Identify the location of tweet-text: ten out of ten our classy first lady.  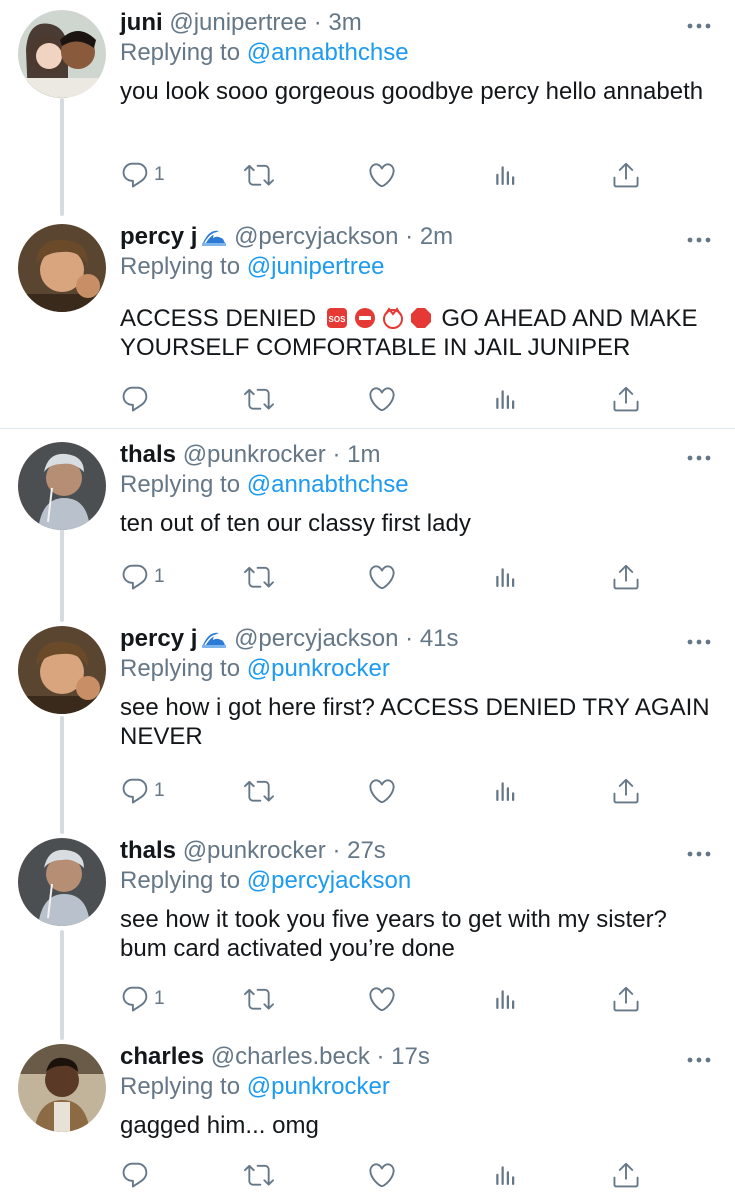
(295, 523).